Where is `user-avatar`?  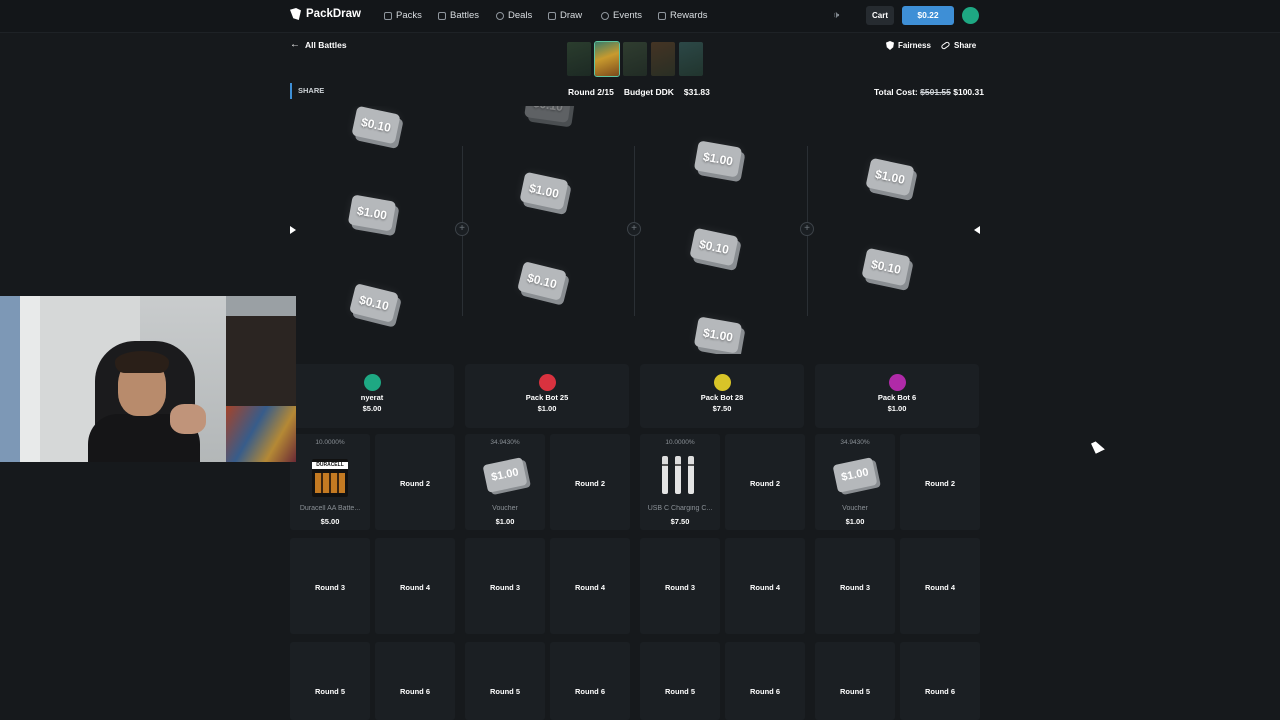 user-avatar is located at coordinates (970, 15).